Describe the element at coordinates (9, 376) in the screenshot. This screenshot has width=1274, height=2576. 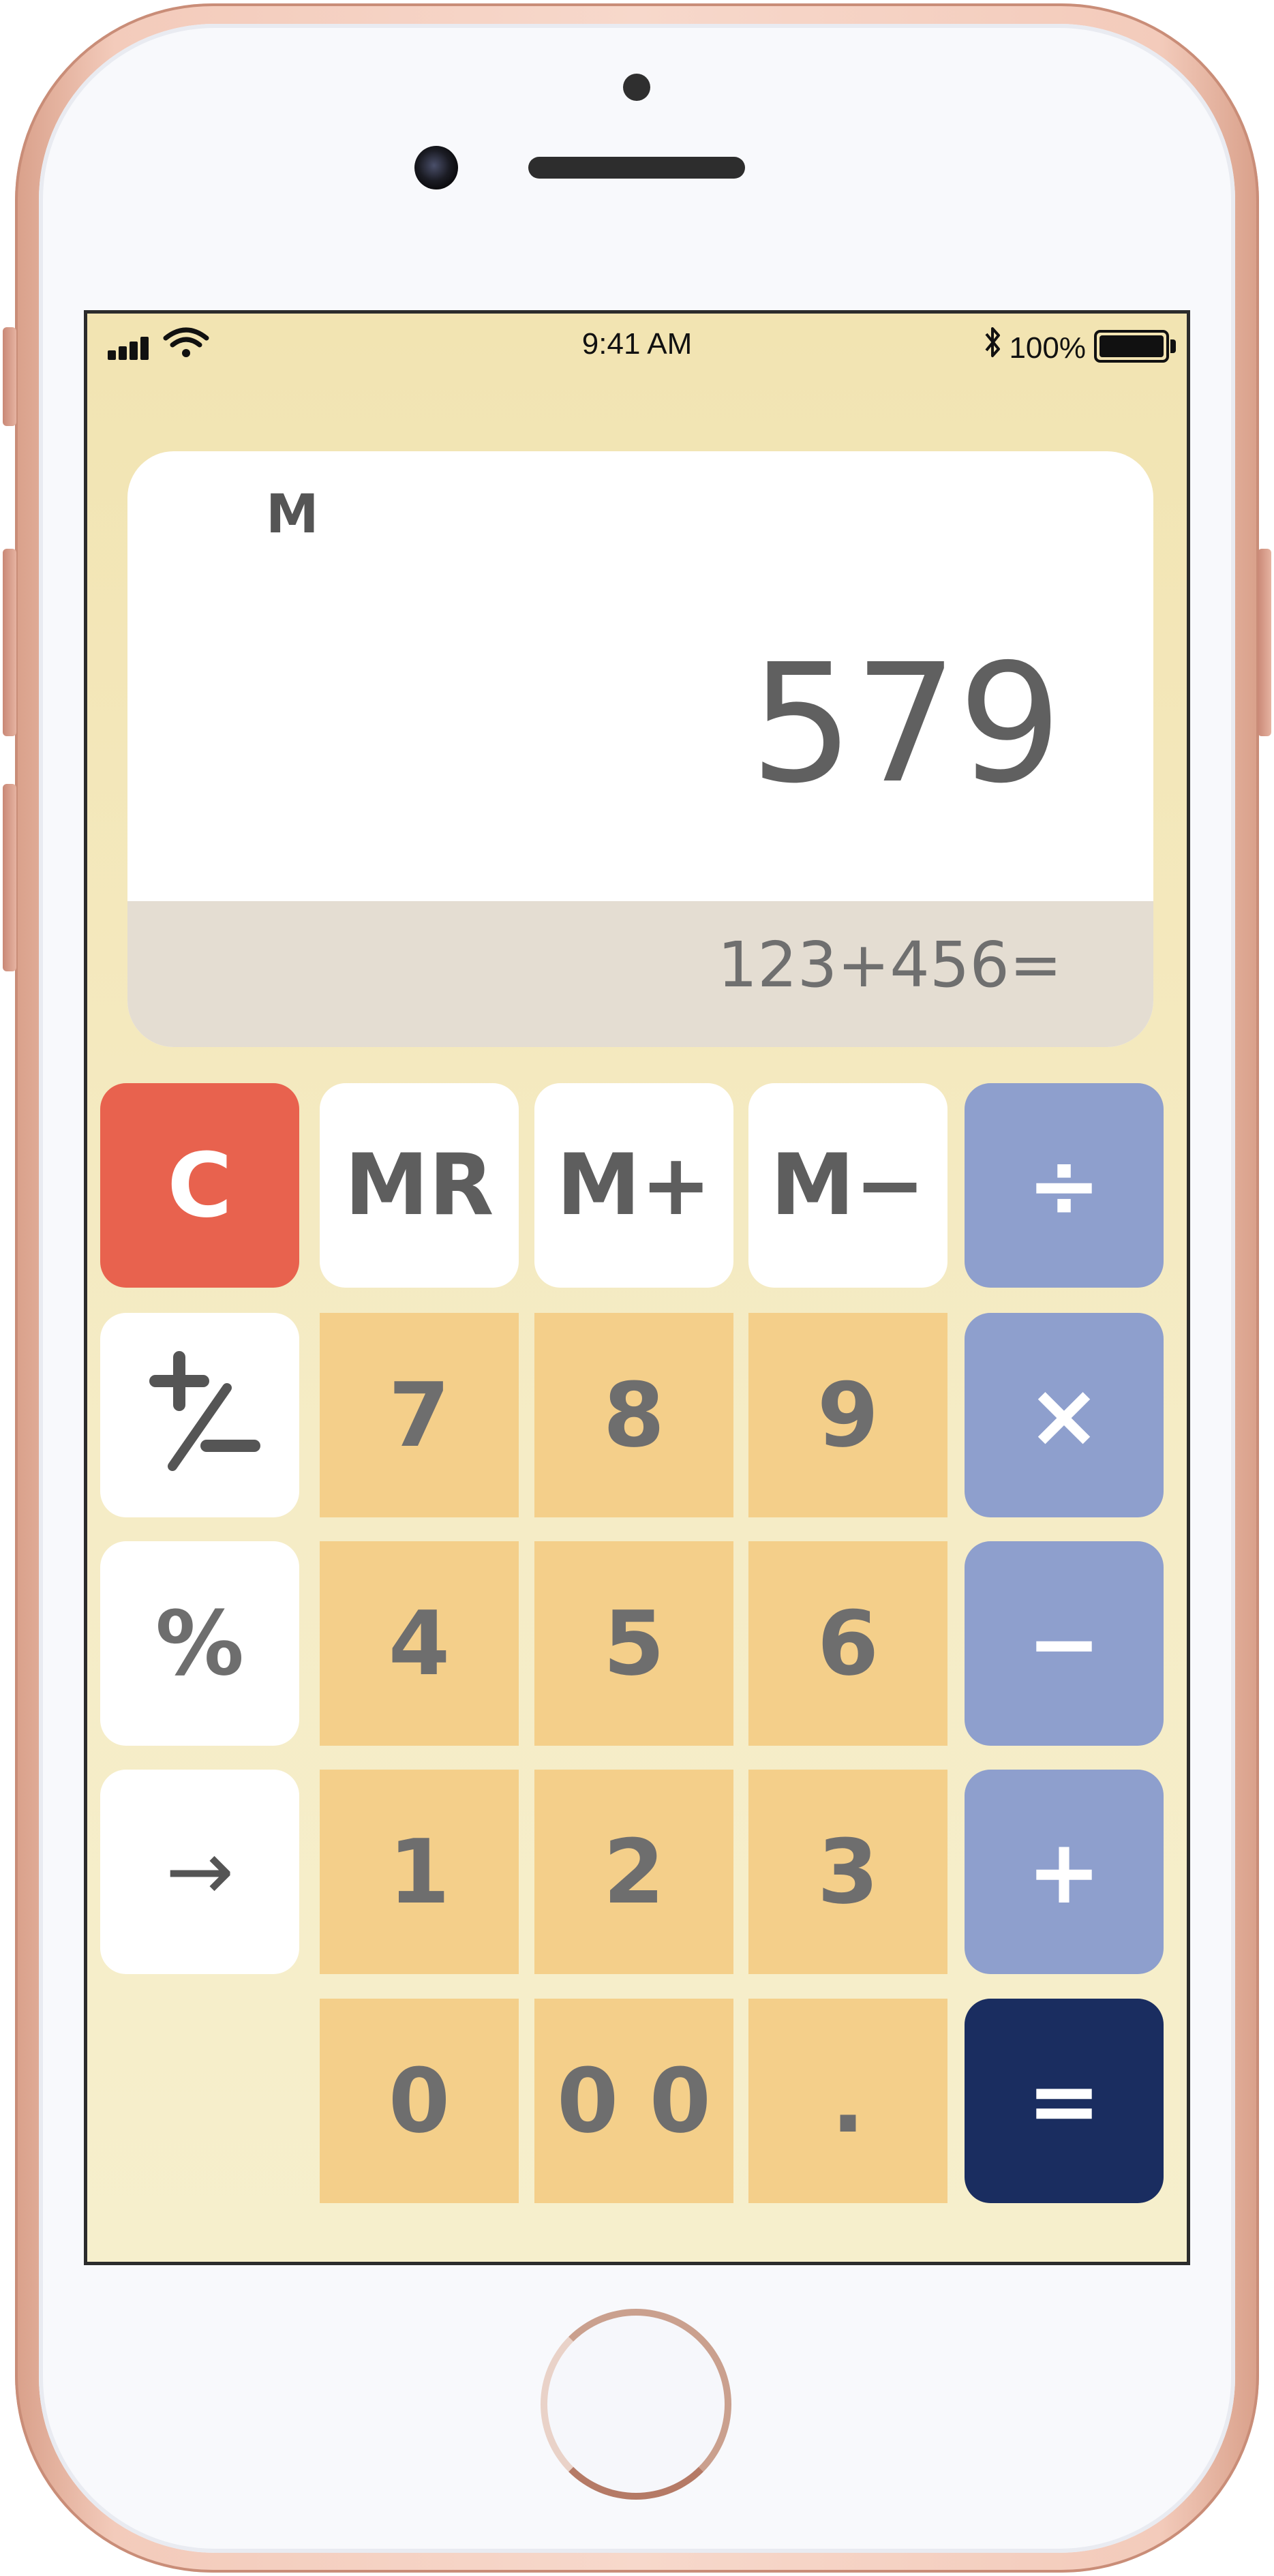
I see `mute-switch` at that location.